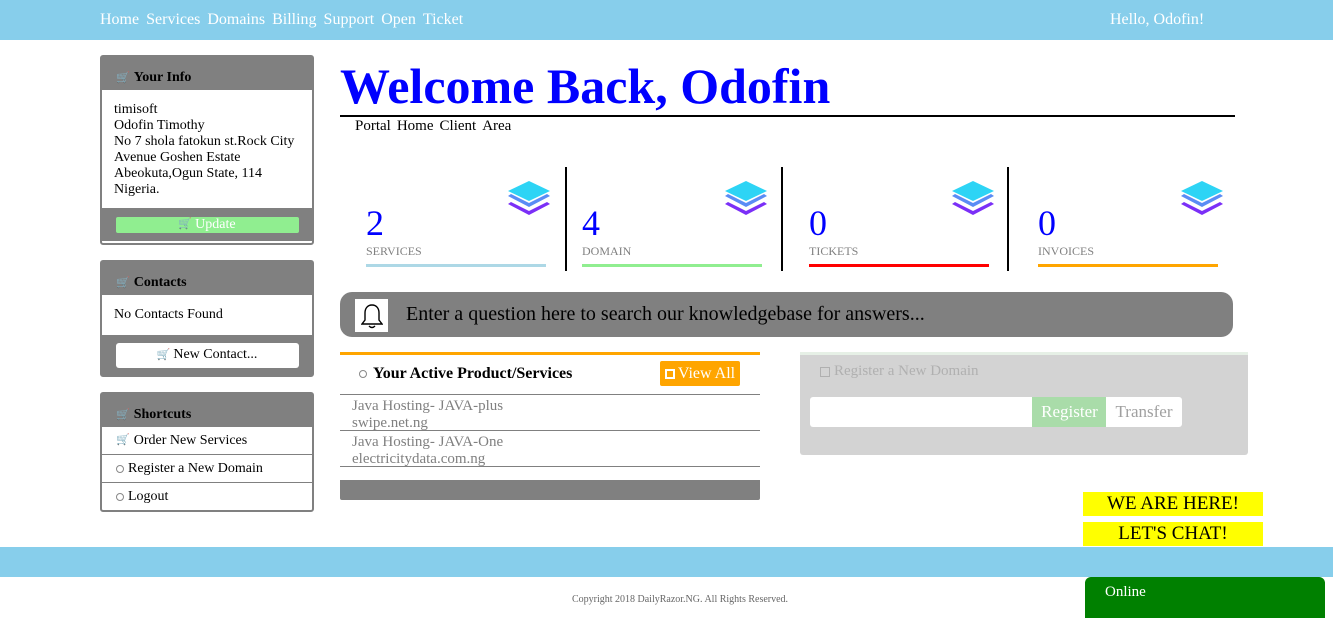 Image resolution: width=1333 pixels, height=618 pixels. What do you see at coordinates (1066, 251) in the screenshot?
I see `stat-label: INVOICES` at bounding box center [1066, 251].